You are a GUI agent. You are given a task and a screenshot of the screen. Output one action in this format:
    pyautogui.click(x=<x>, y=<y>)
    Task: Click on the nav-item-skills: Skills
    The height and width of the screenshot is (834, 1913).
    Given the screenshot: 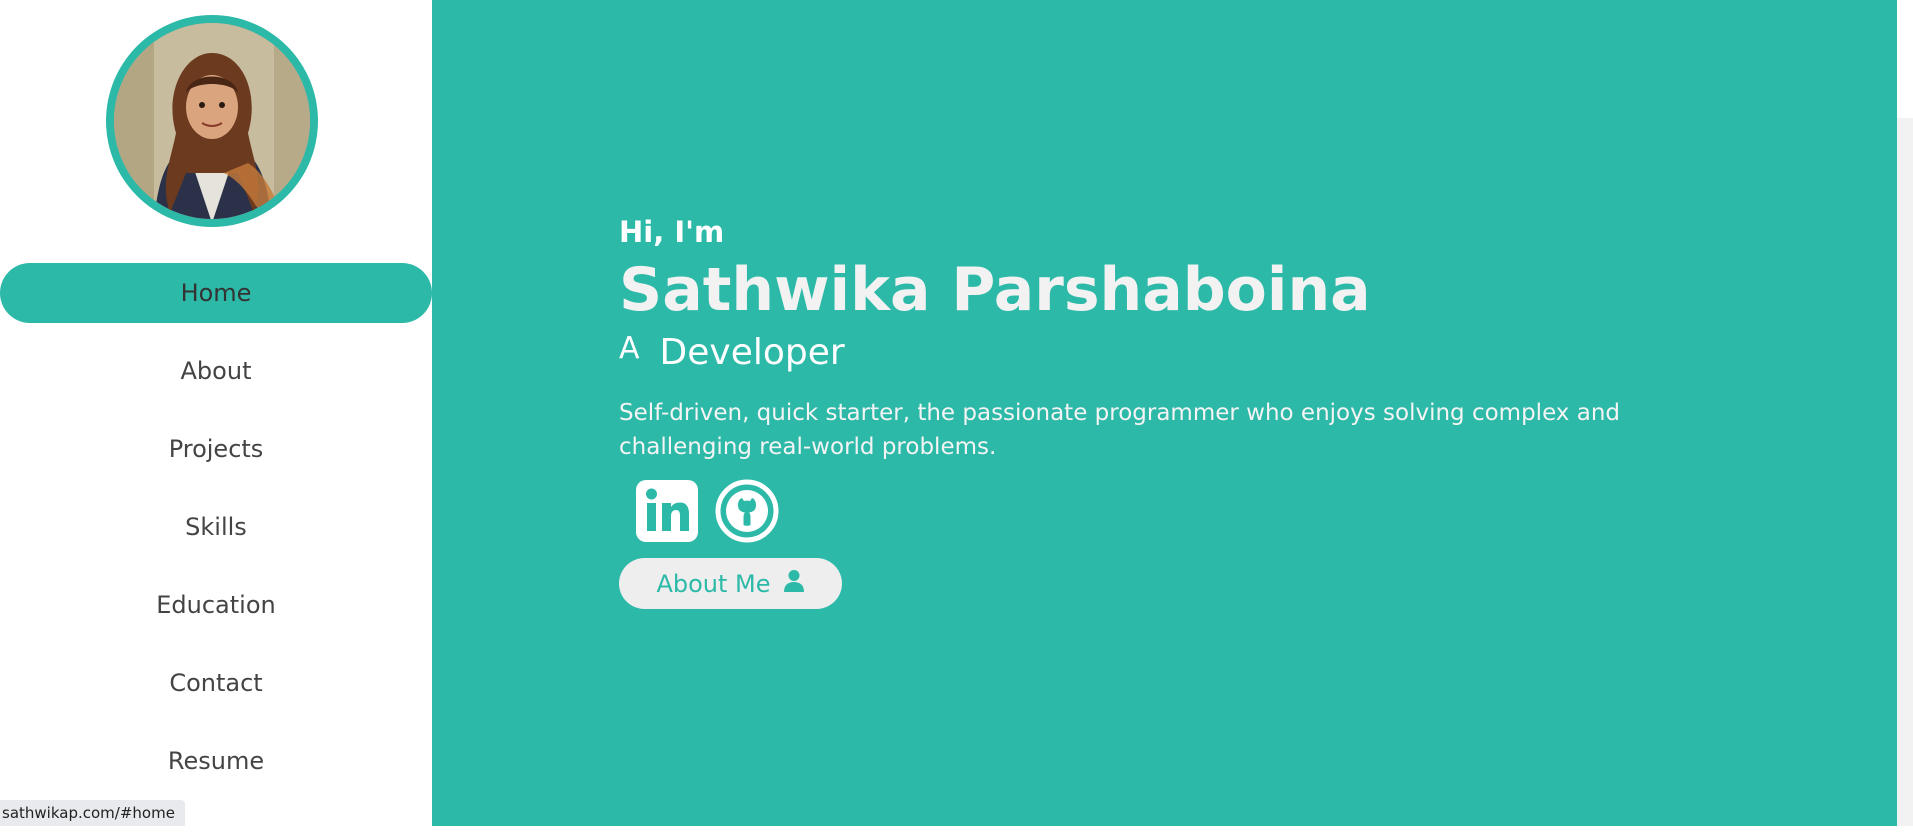 What is the action you would take?
    pyautogui.click(x=216, y=527)
    